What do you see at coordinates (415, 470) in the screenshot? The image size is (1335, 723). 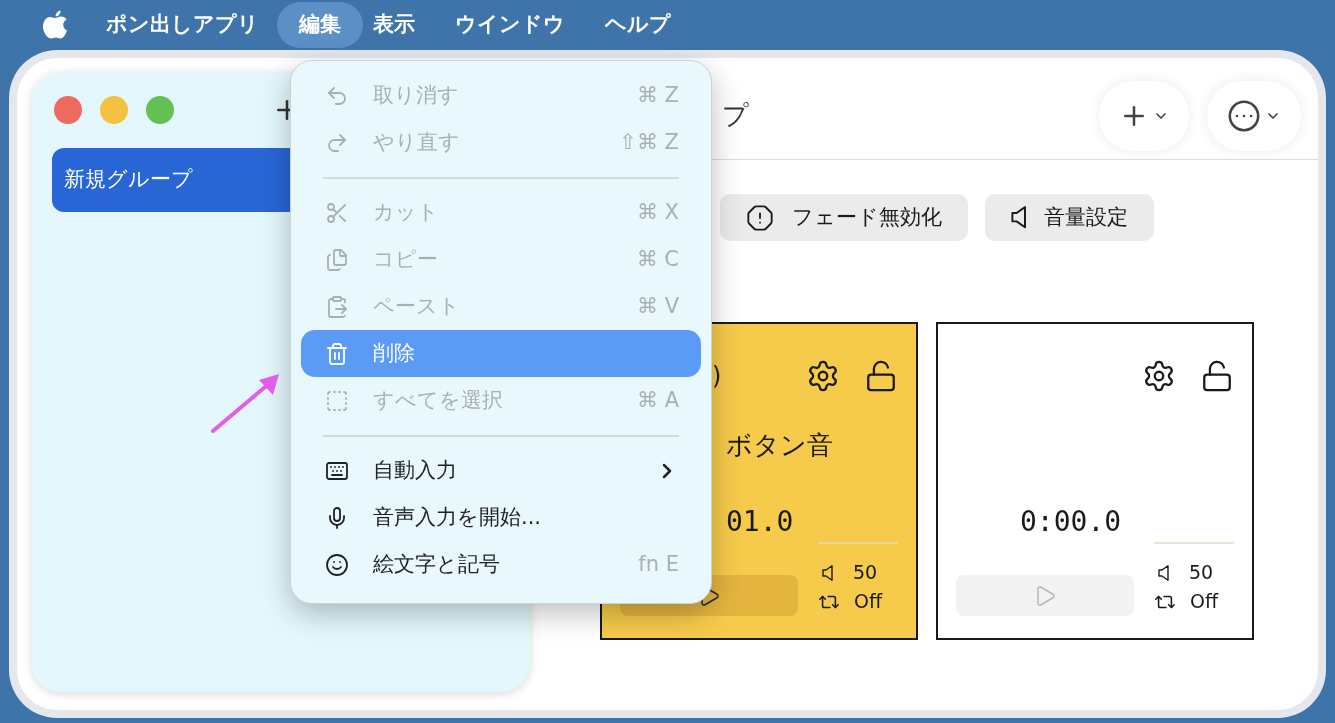 I see `menu-item-label: 自動入力` at bounding box center [415, 470].